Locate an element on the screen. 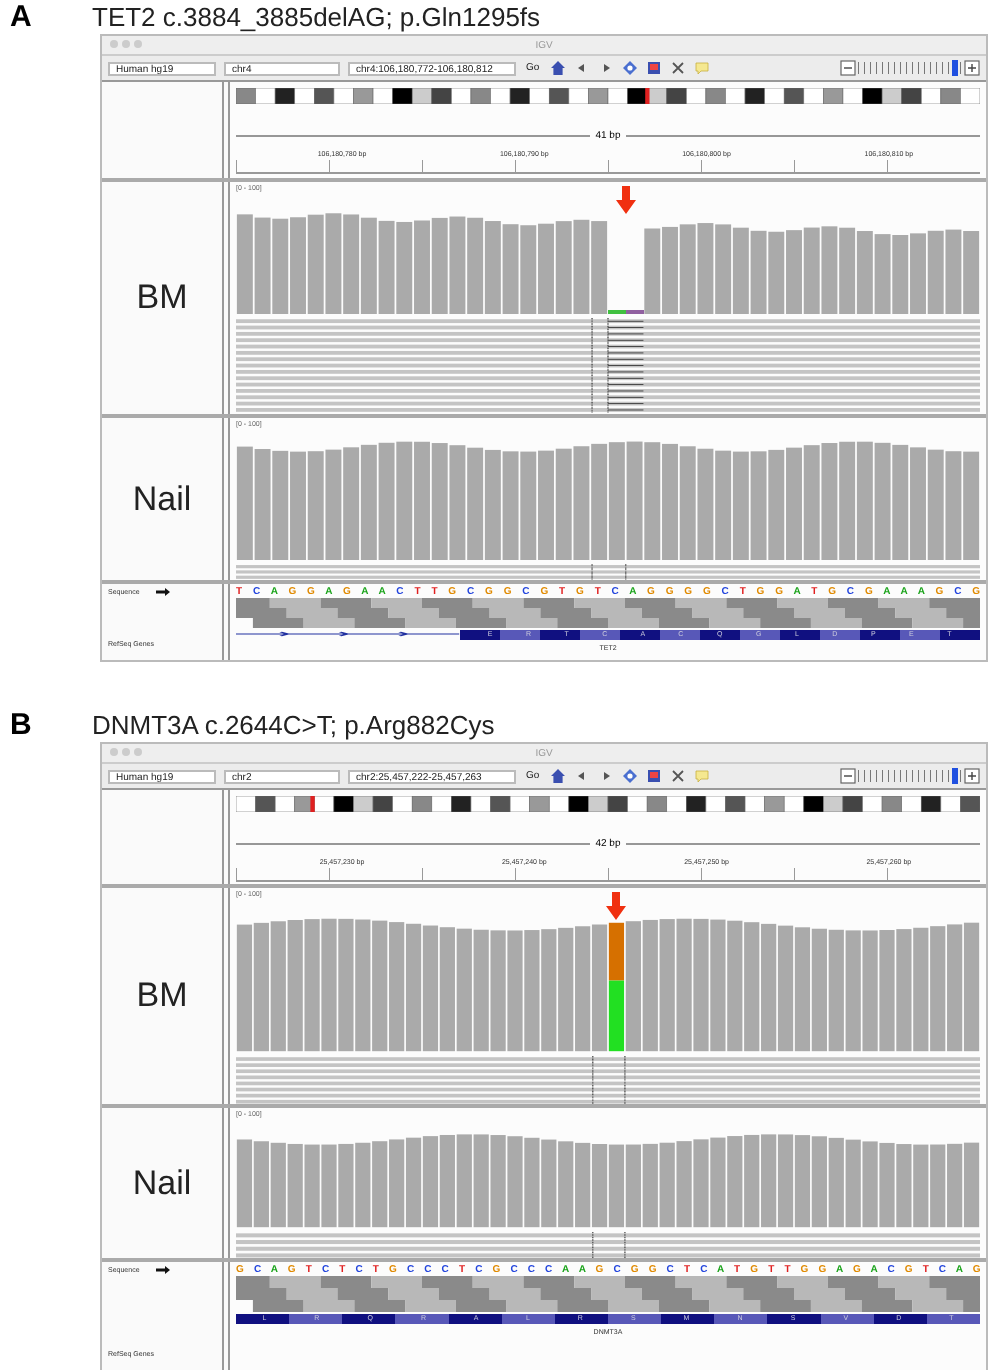 The height and width of the screenshot is (1370, 996). panel-label: B is located at coordinates (21, 725).